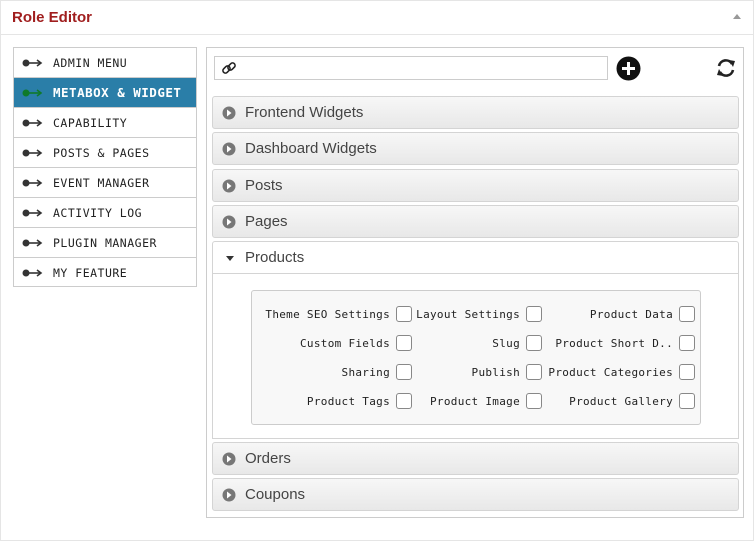  I want to click on collapse-arrow-icon, so click(737, 16).